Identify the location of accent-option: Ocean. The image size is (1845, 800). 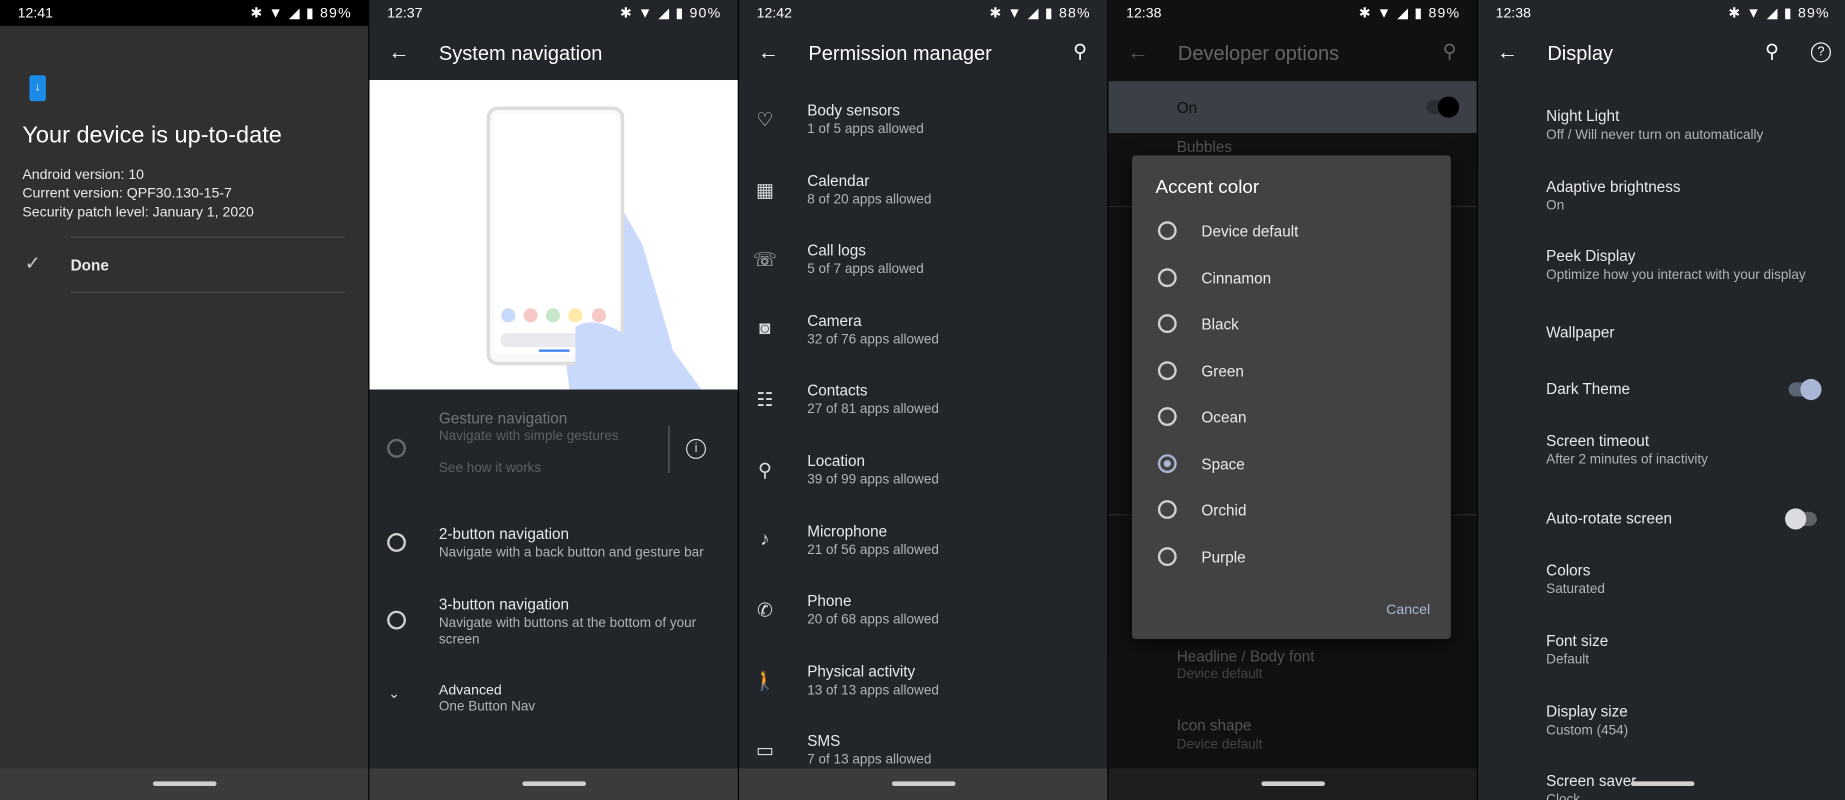
(1291, 417).